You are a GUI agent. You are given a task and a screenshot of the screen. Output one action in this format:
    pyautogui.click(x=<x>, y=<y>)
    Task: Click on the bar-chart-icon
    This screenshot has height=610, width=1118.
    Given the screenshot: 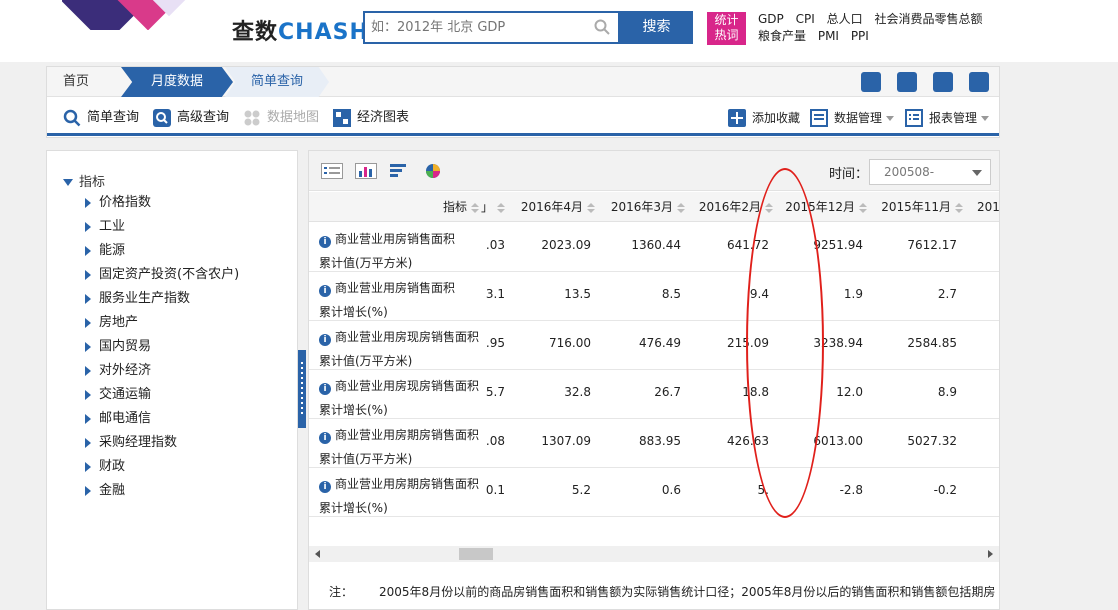 What is the action you would take?
    pyautogui.click(x=366, y=171)
    